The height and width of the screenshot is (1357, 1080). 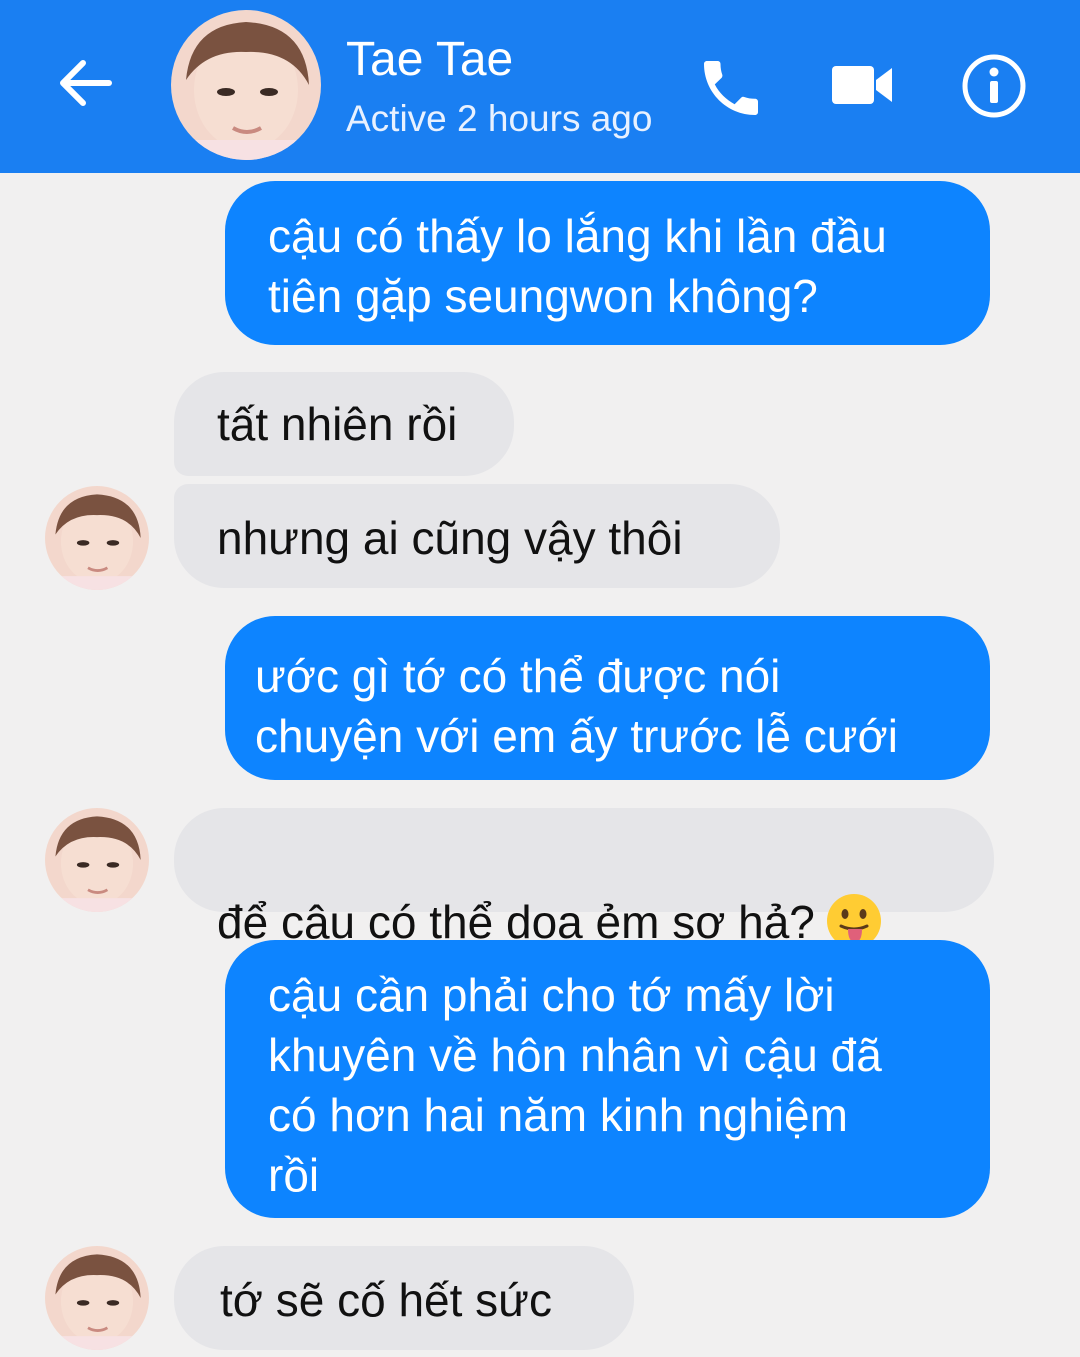 What do you see at coordinates (863, 85) in the screenshot?
I see `video-call-icon` at bounding box center [863, 85].